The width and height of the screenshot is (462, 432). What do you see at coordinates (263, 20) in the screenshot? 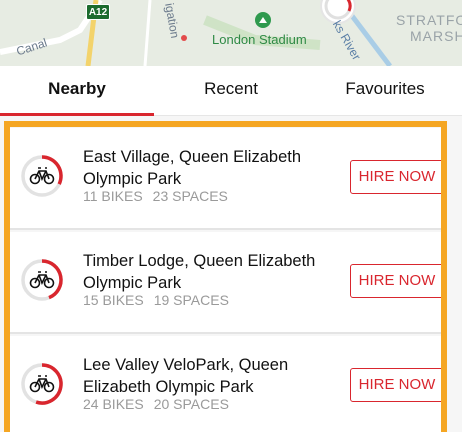
I see `stadium-icon` at bounding box center [263, 20].